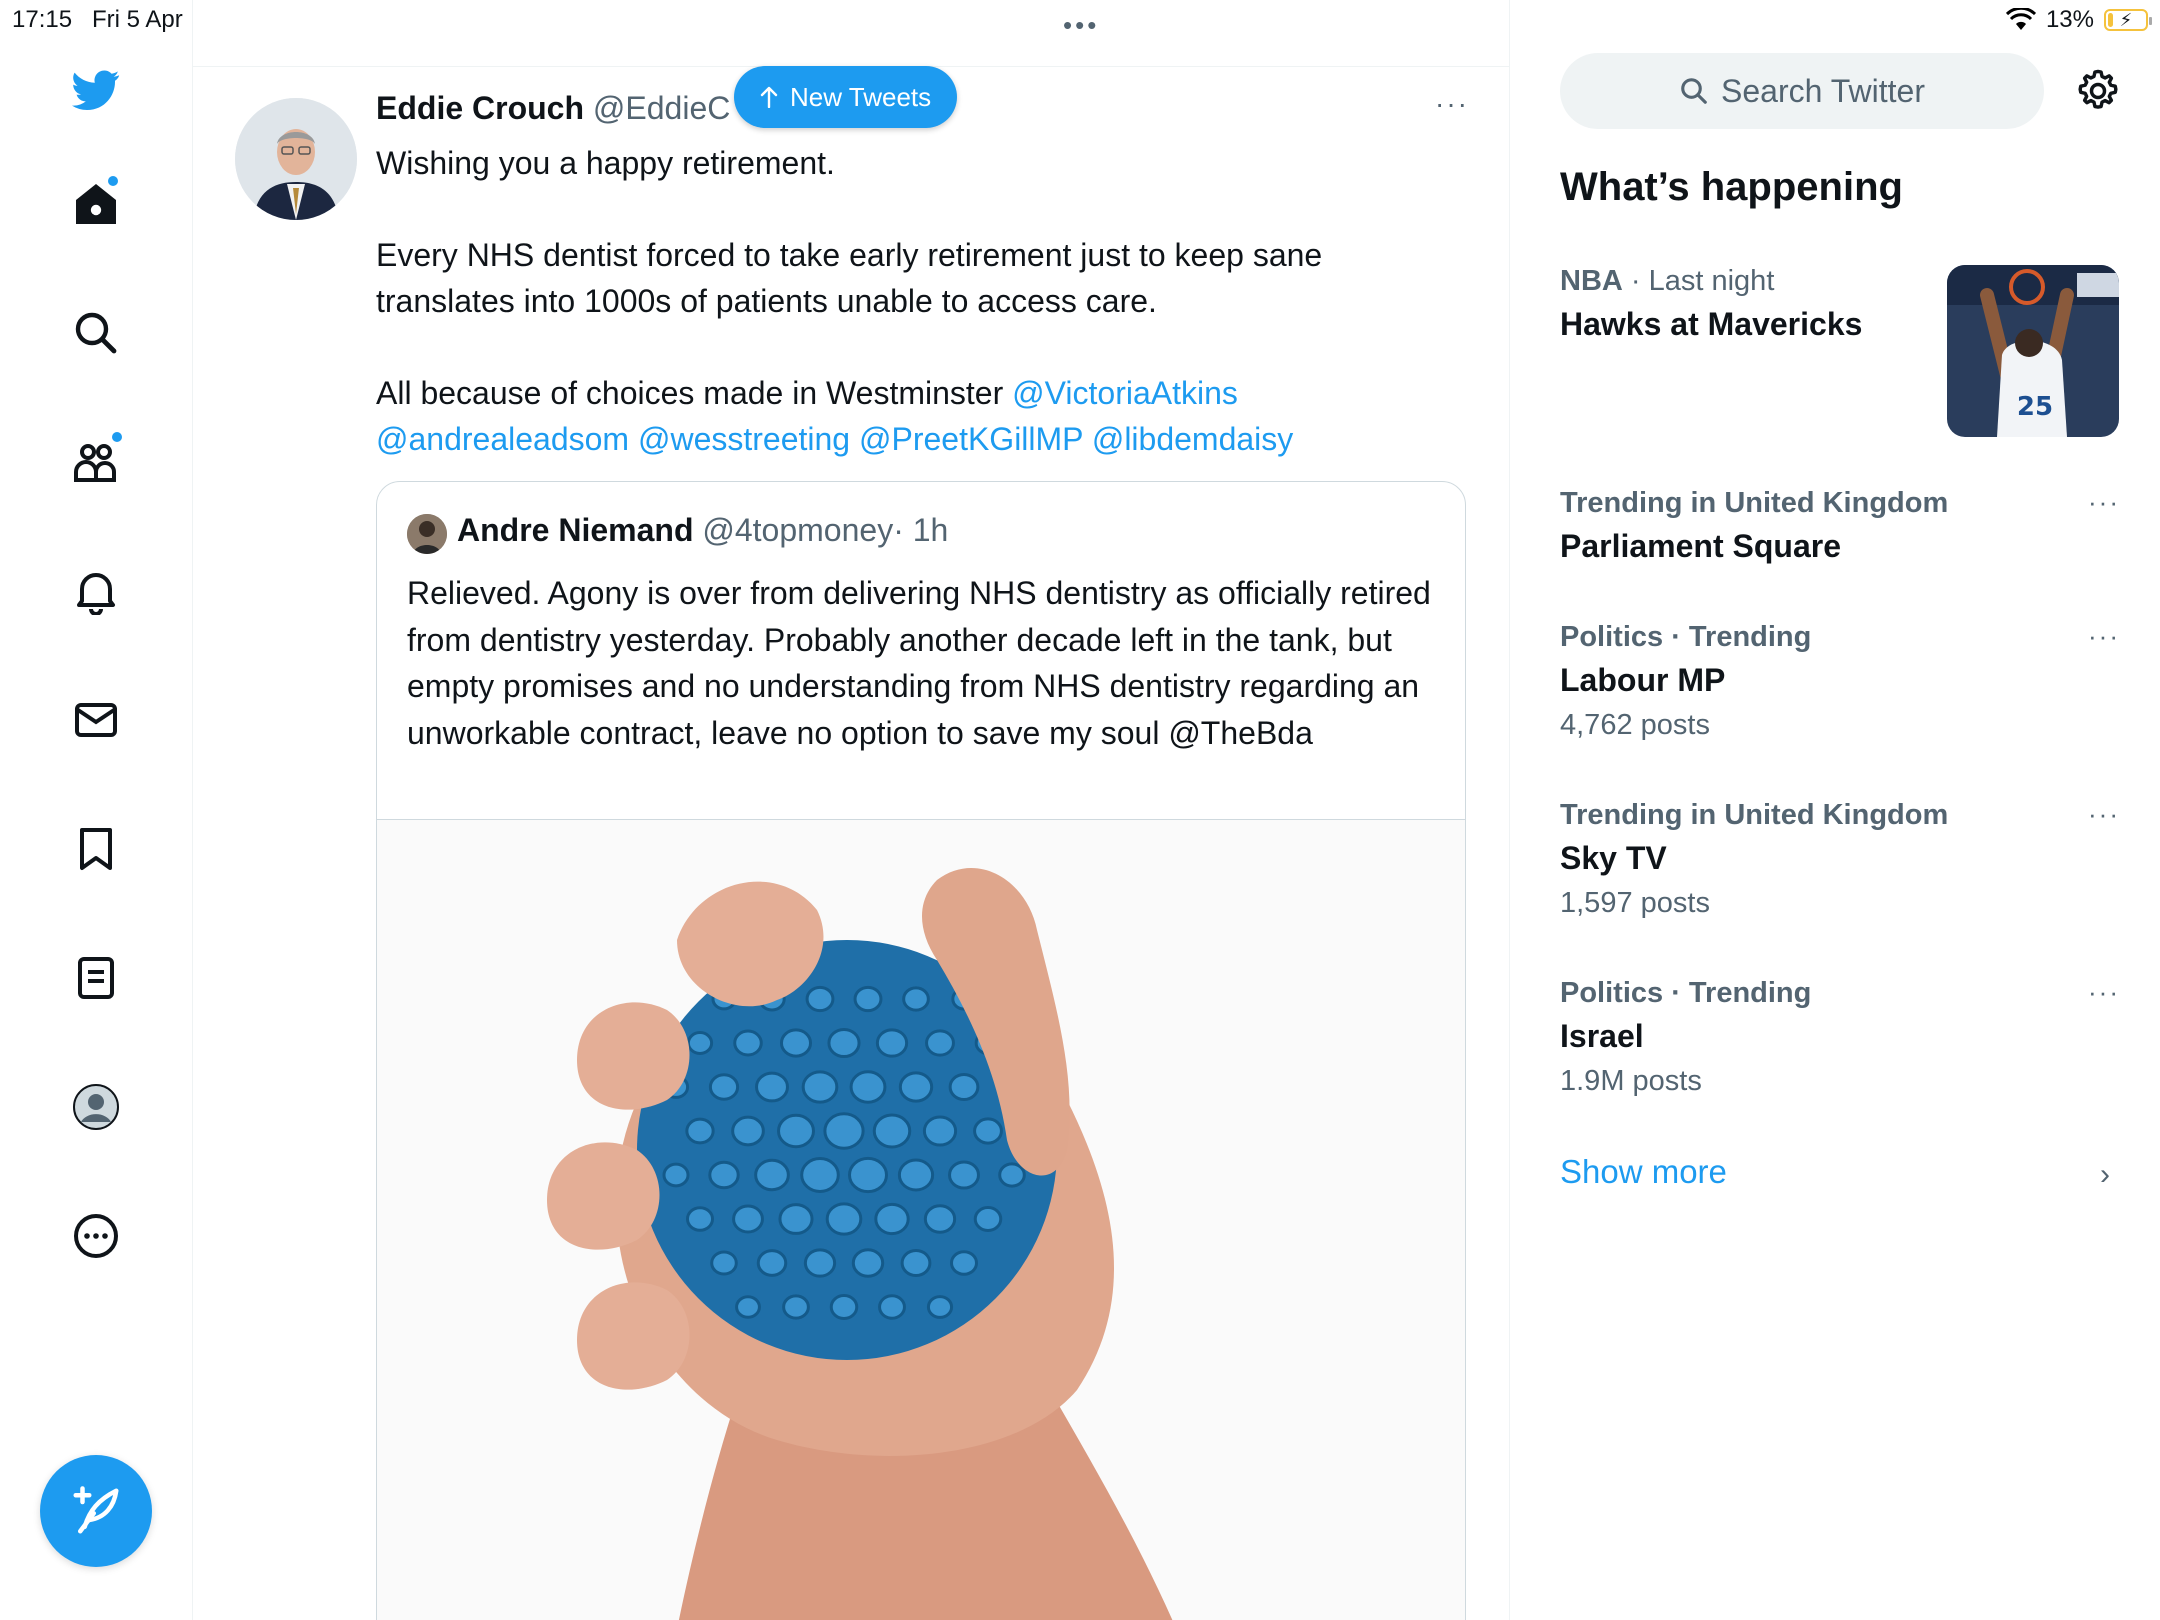 The image size is (2160, 1620). Describe the element at coordinates (117, 437) in the screenshot. I see `communities-notification-dot` at that location.